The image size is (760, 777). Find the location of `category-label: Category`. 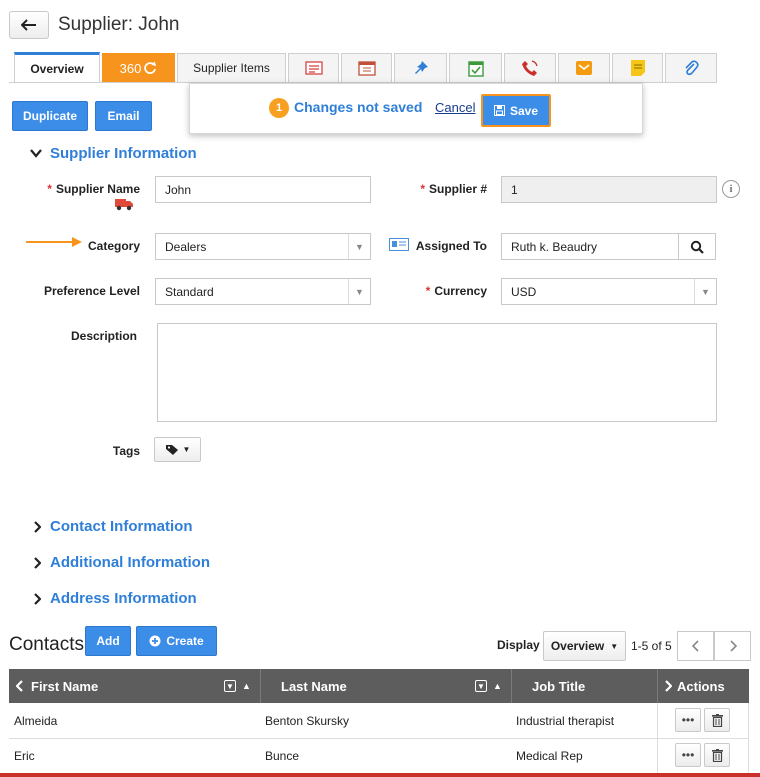

category-label: Category is located at coordinates (113, 246).